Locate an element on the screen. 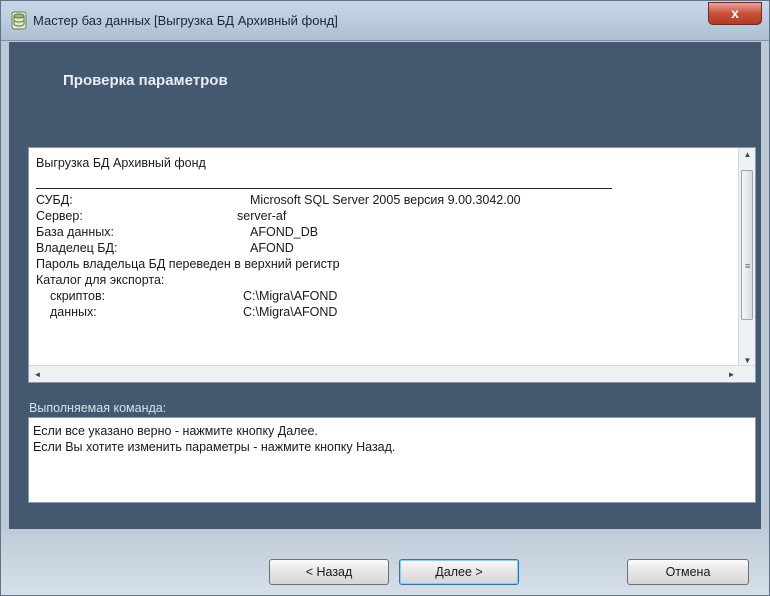  row-key: скриптов: is located at coordinates (78, 296).